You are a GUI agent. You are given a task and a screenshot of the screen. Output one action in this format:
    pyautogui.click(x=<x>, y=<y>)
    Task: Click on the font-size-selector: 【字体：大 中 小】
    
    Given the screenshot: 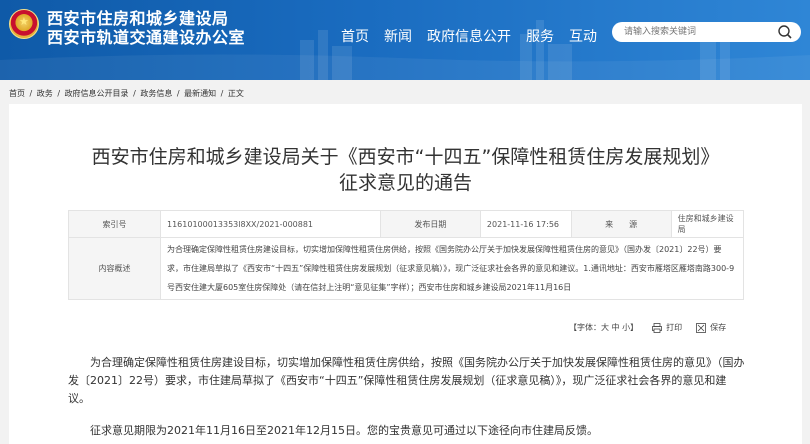 What is the action you would take?
    pyautogui.click(x=603, y=327)
    